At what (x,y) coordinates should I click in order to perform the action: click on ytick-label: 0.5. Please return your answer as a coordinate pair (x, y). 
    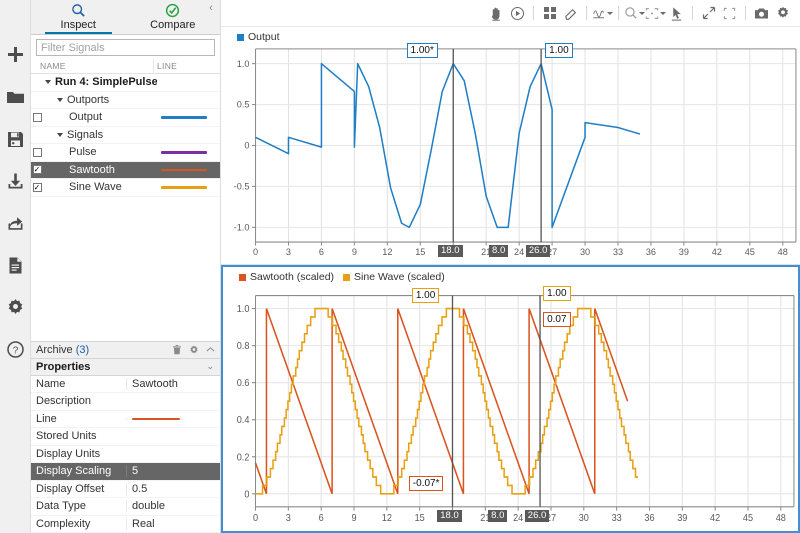
    Looking at the image, I should click on (243, 105).